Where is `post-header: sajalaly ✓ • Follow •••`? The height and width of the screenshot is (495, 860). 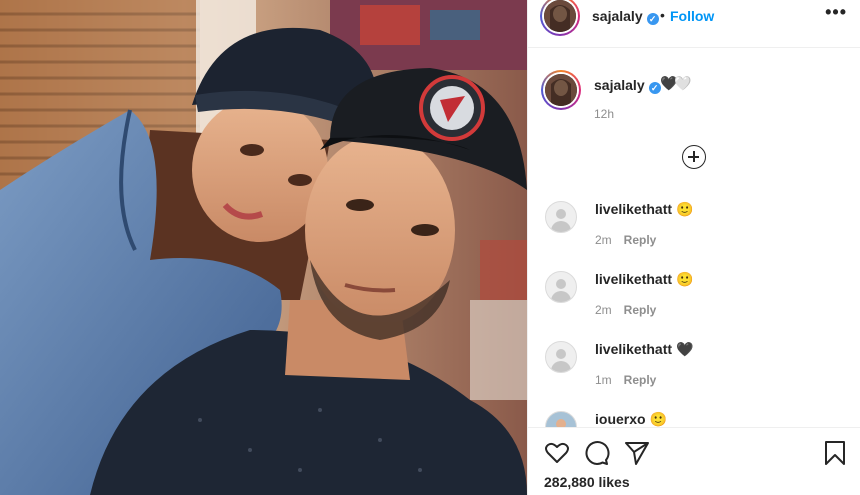
post-header: sajalaly ✓ • Follow ••• is located at coordinates (694, 24).